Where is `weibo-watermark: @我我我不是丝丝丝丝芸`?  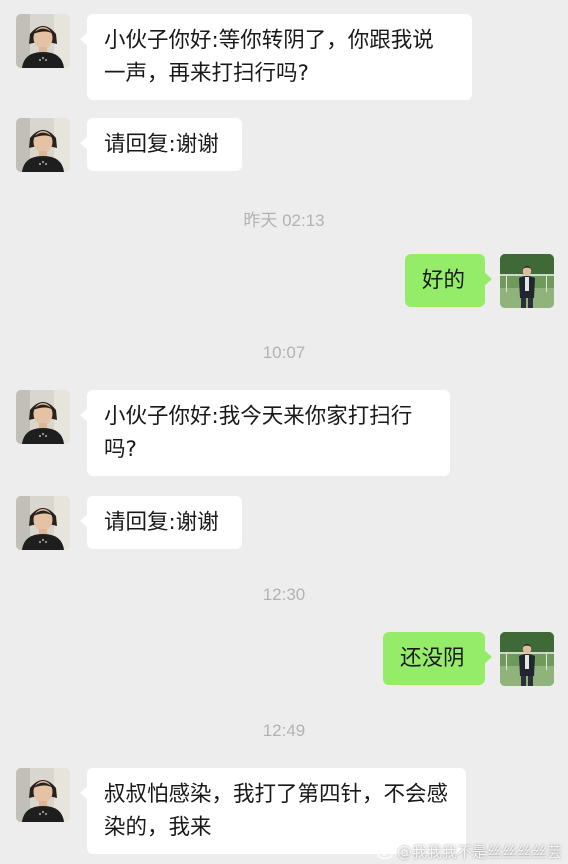
weibo-watermark: @我我我不是丝丝丝丝芸 is located at coordinates (469, 851).